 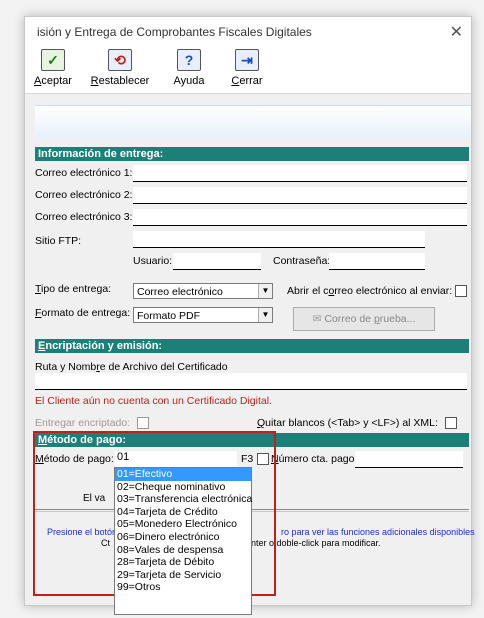 What do you see at coordinates (251, 81) in the screenshot?
I see `cerrar-label: errar` at bounding box center [251, 81].